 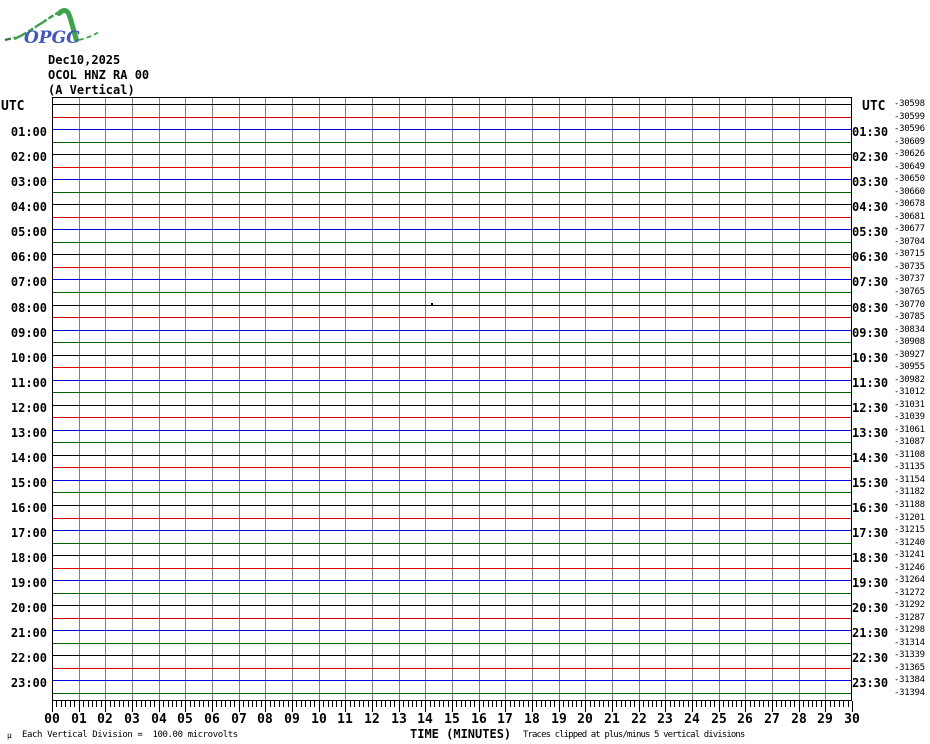 What do you see at coordinates (9, 735) in the screenshot?
I see `microvolt-glyph: µ` at bounding box center [9, 735].